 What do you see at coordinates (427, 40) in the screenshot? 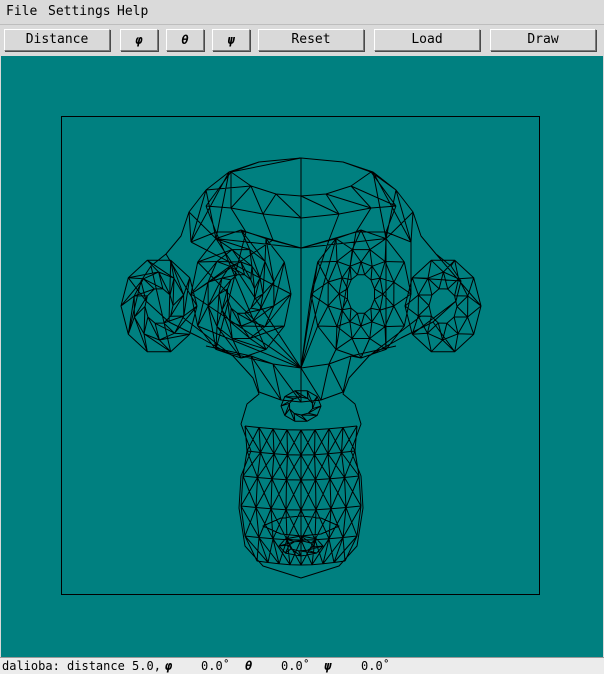
I see `load-button: Load` at bounding box center [427, 40].